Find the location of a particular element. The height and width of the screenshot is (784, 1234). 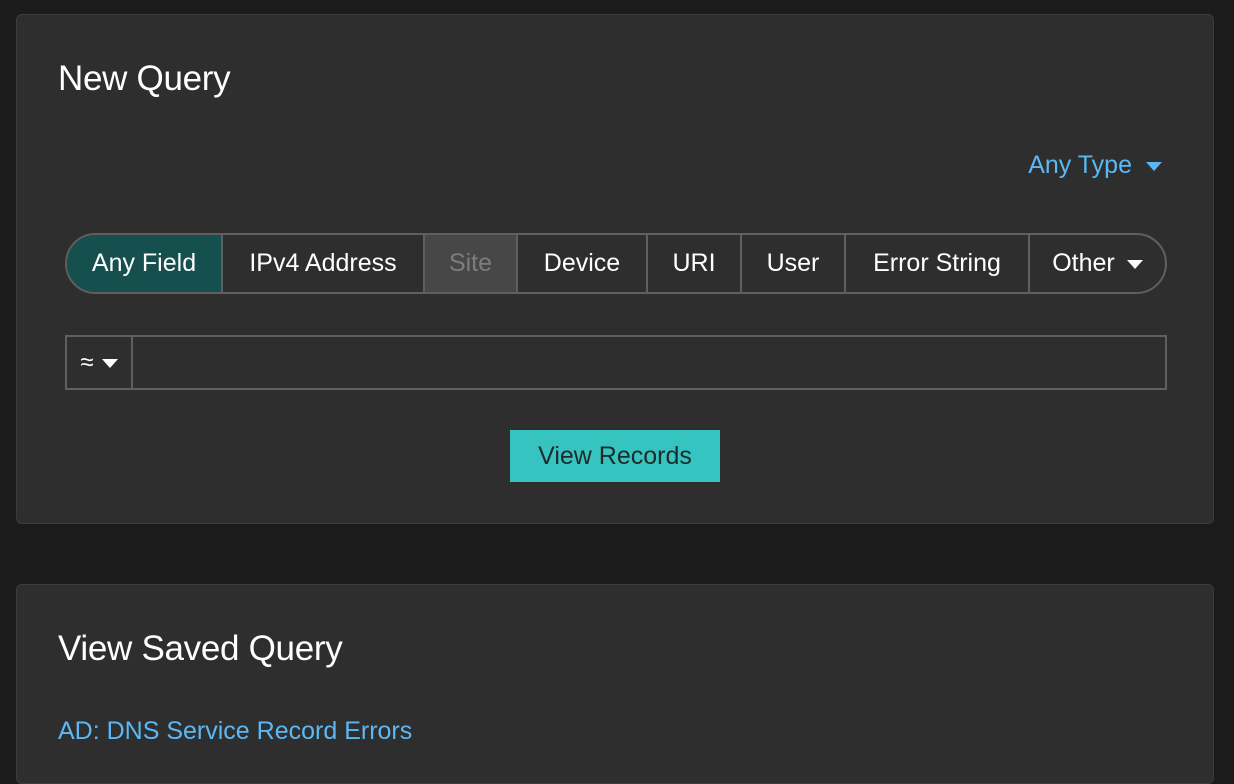

tab-label: User is located at coordinates (793, 263).